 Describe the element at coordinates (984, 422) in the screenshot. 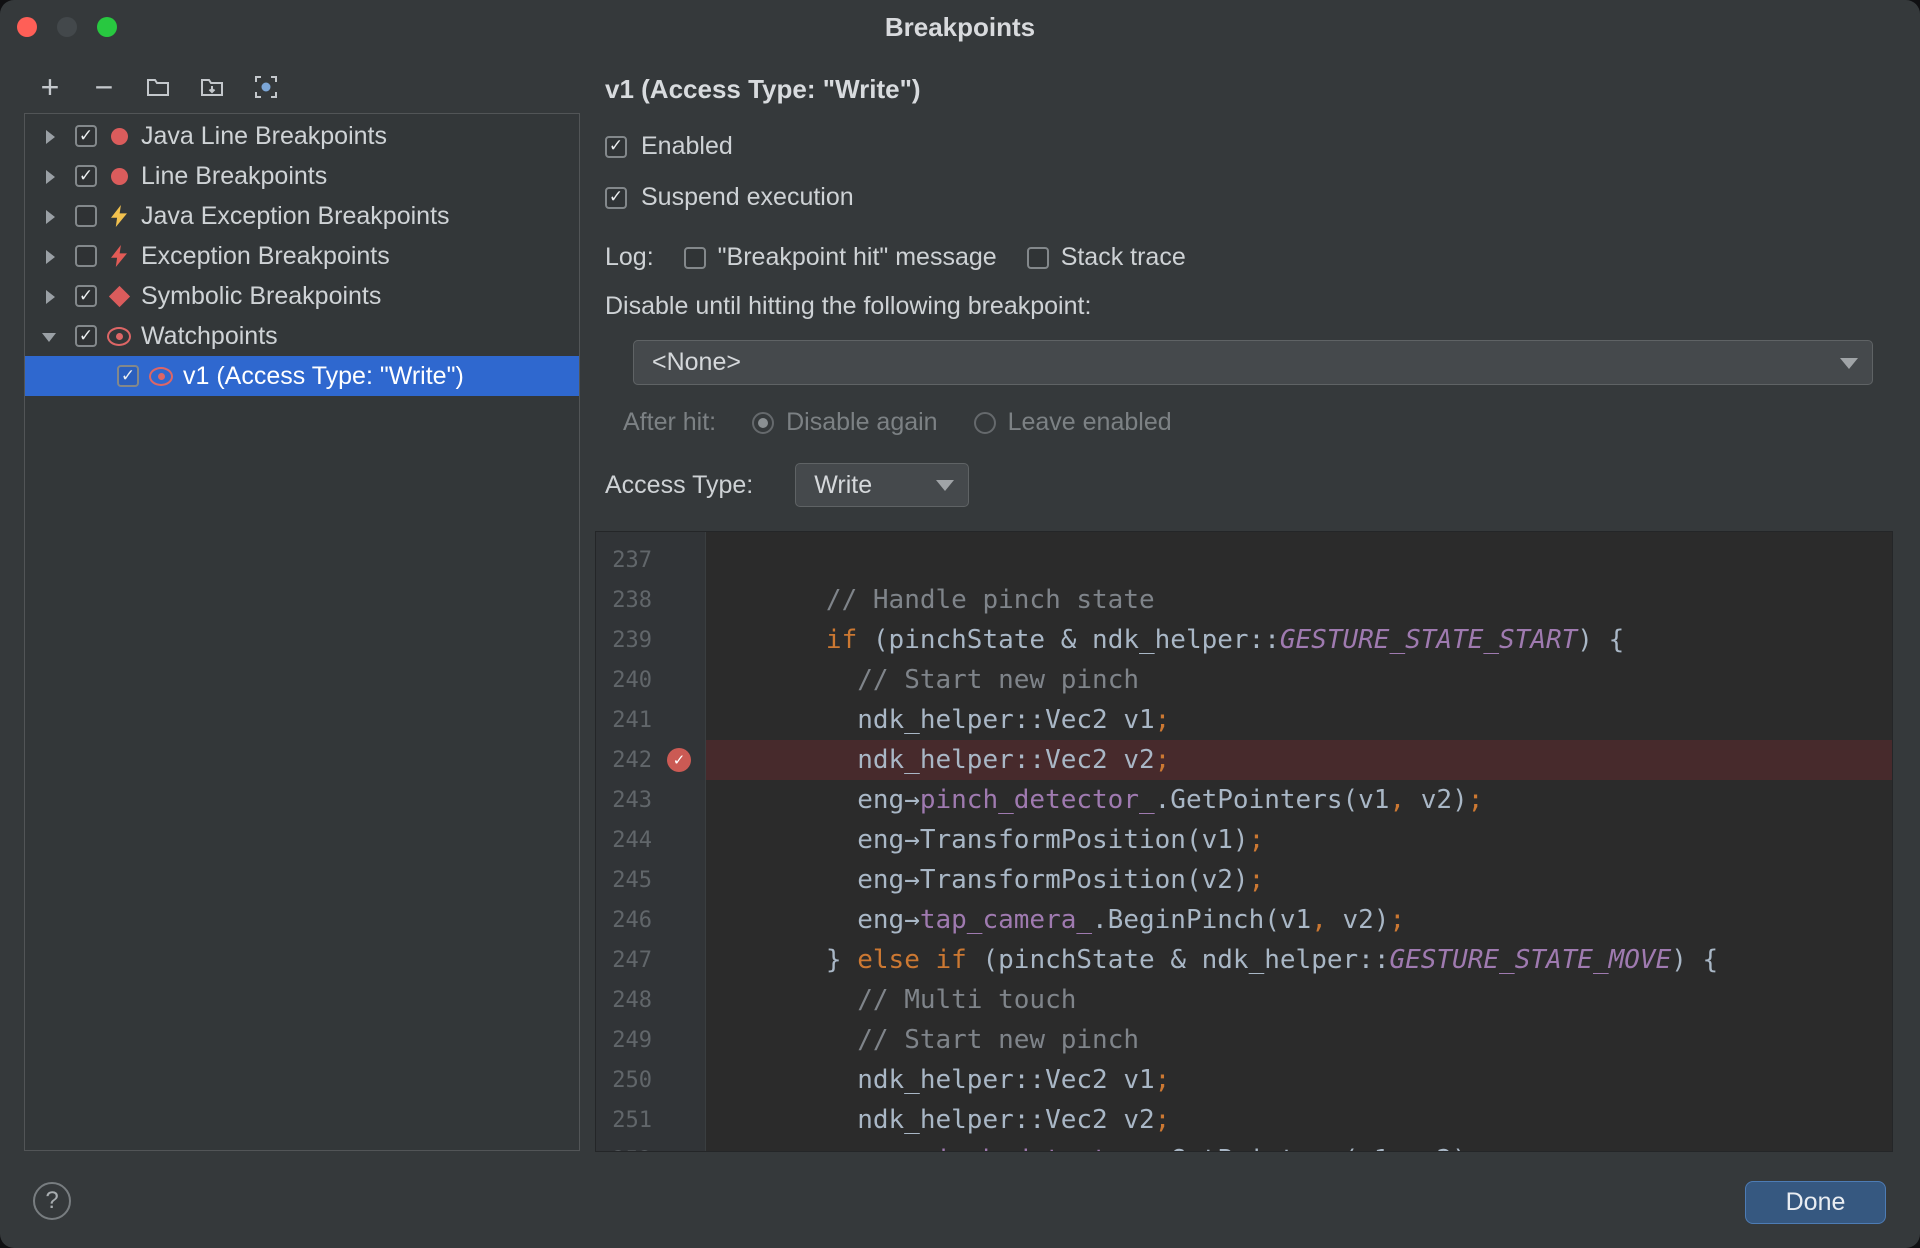

I see `leave-enabled-radio` at that location.